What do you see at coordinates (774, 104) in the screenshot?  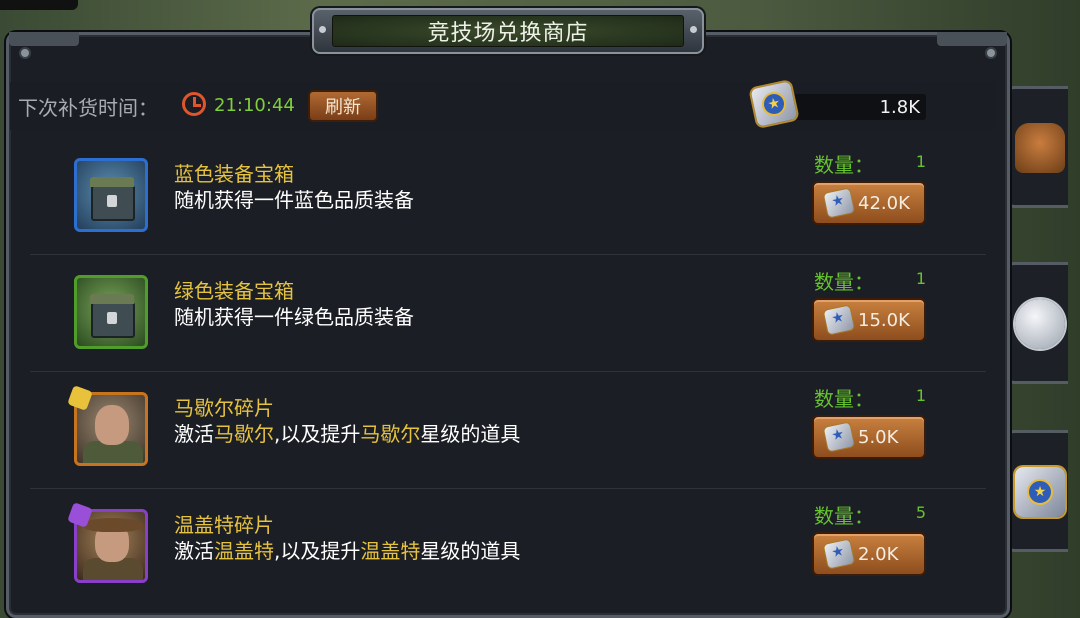 I see `arena-medal-icon: ★` at bounding box center [774, 104].